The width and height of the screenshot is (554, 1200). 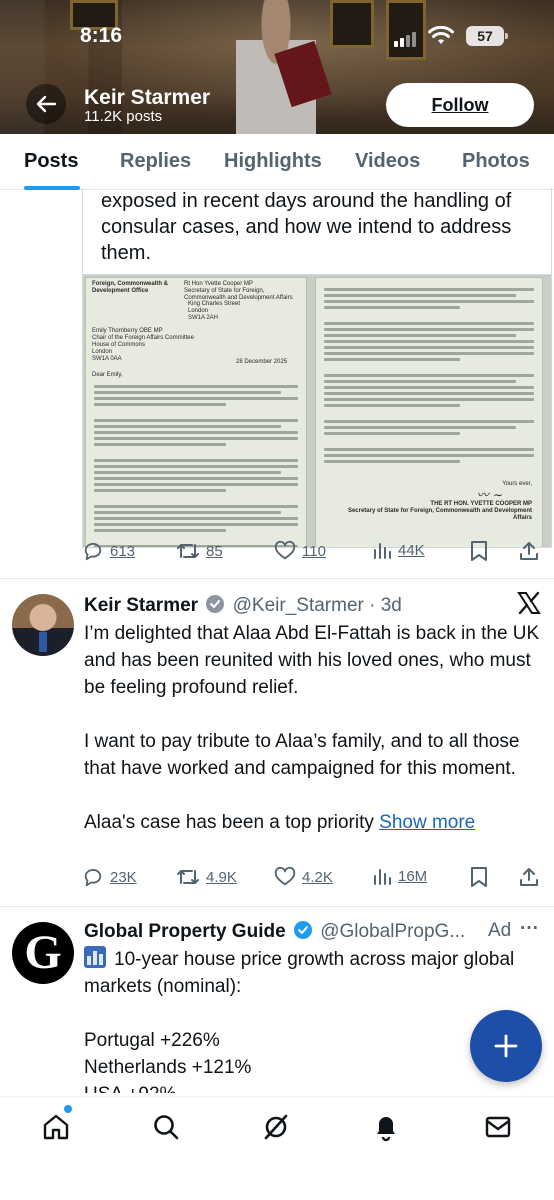 What do you see at coordinates (517, 484) in the screenshot?
I see `letter-closing: Yours ever,` at bounding box center [517, 484].